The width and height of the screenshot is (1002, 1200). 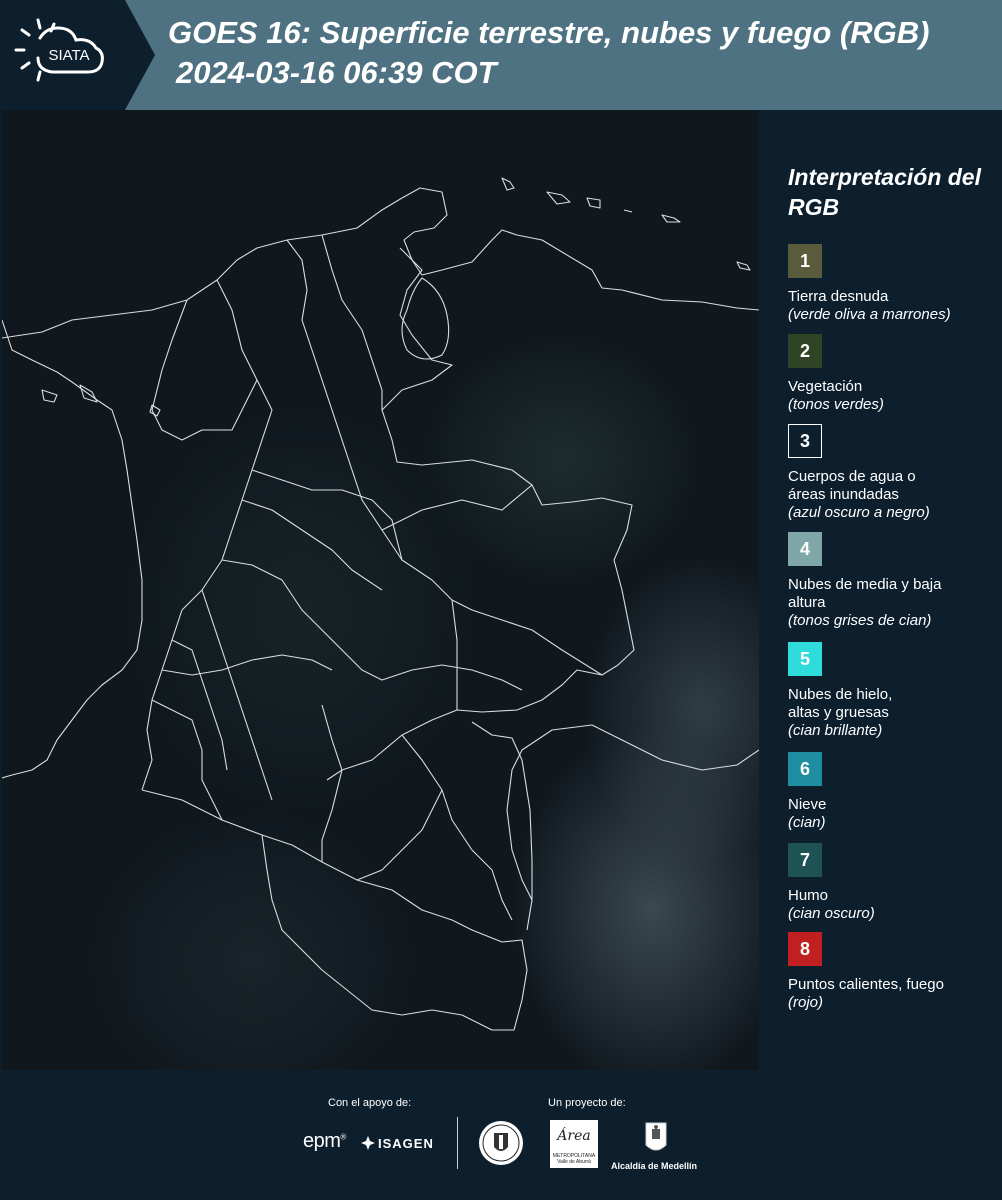 What do you see at coordinates (836, 404) in the screenshot?
I see `legend-note-2: (tonos verdes)` at bounding box center [836, 404].